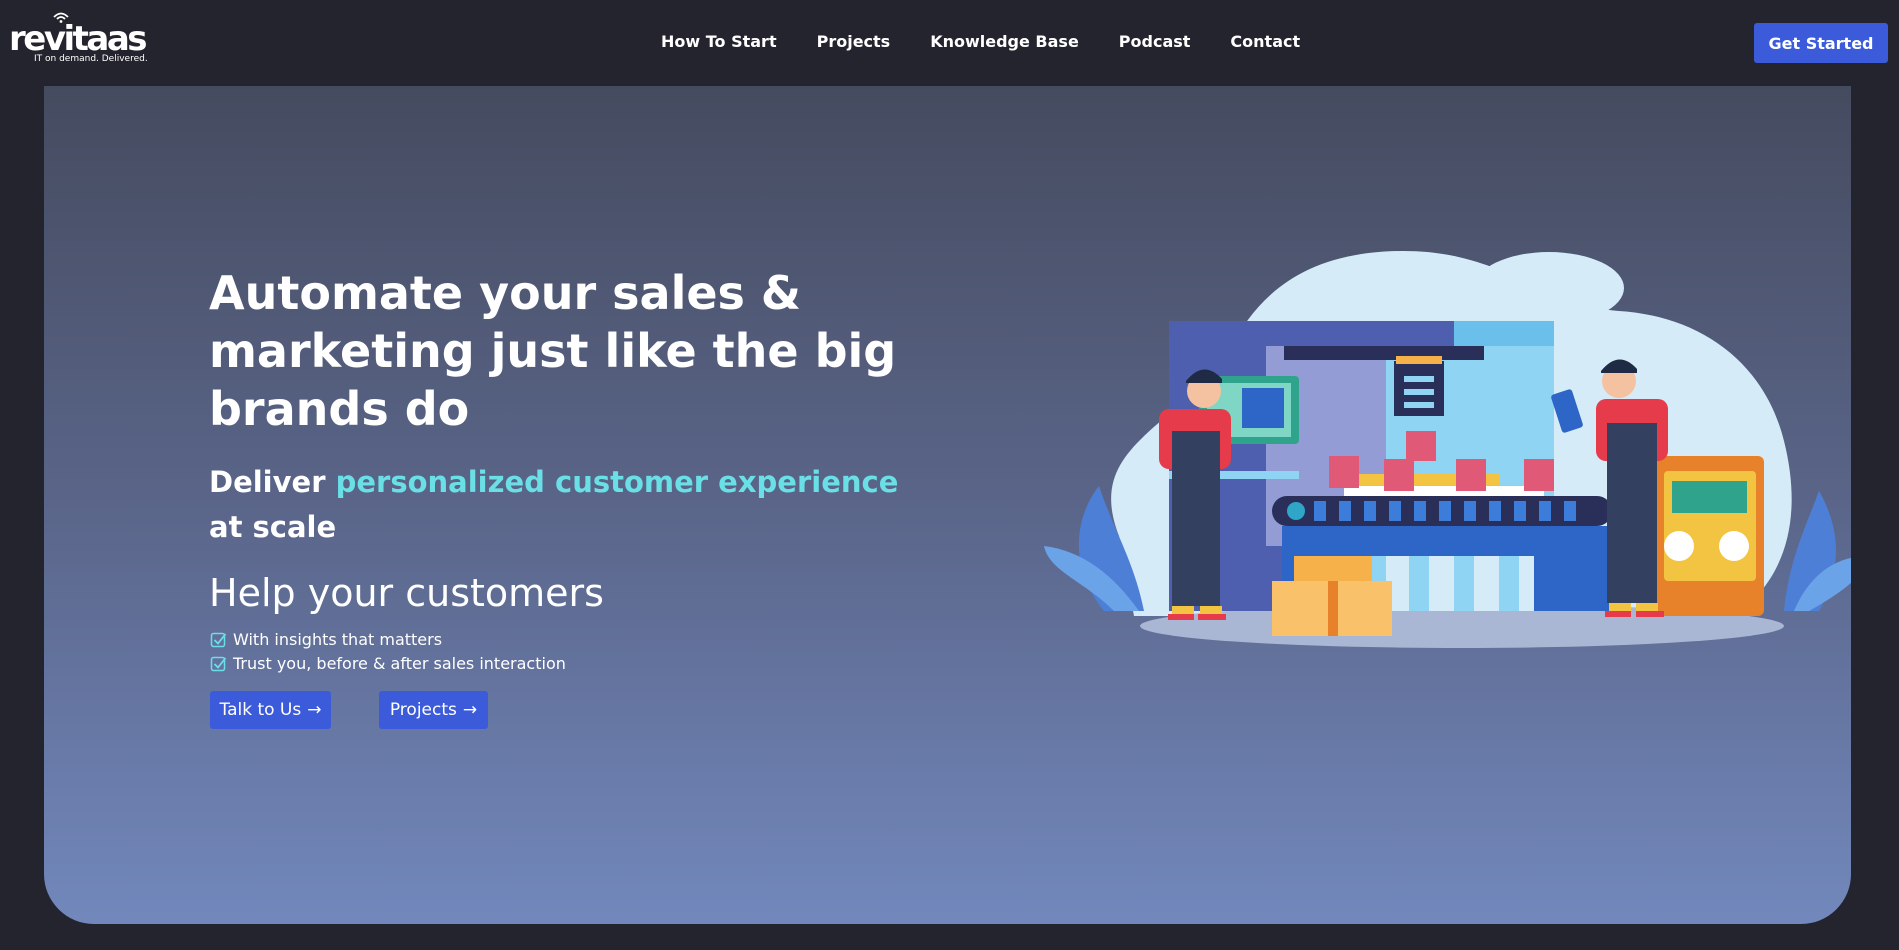 The width and height of the screenshot is (1899, 950). I want to click on sub-highlight: personalized customer experience, so click(617, 482).